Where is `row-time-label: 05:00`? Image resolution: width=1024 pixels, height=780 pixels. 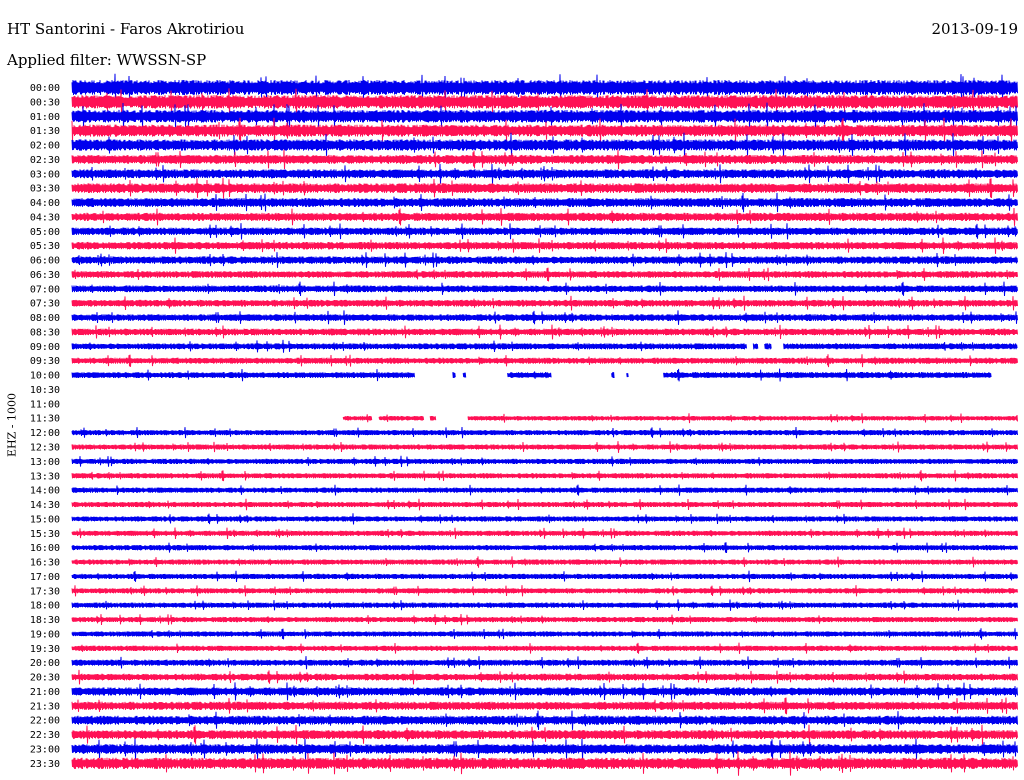
row-time-label: 05:00 is located at coordinates (45, 232).